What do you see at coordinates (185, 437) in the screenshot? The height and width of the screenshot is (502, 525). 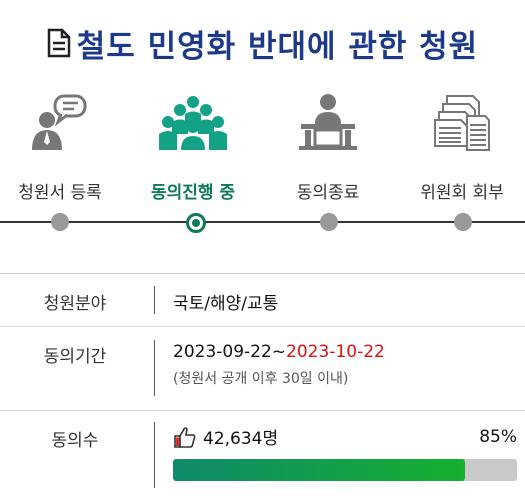 I see `thumbs-up-icon` at bounding box center [185, 437].